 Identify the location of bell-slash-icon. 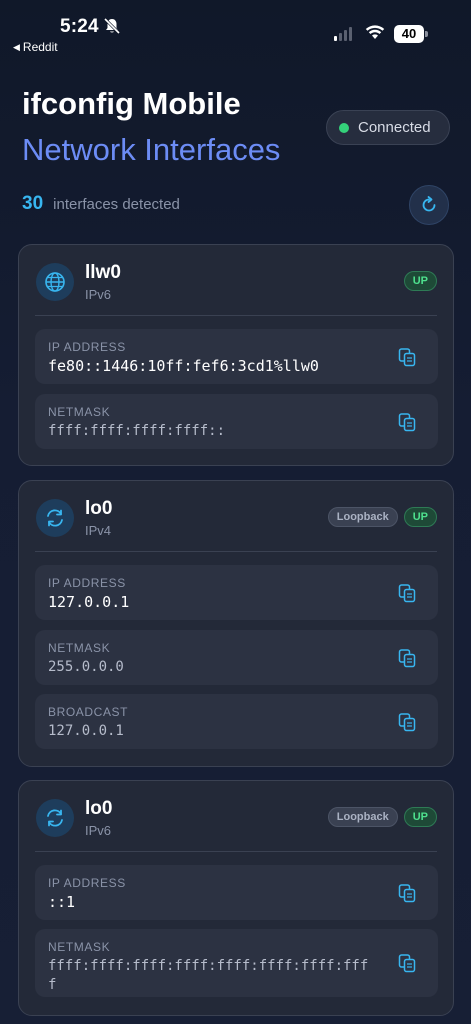
(112, 26).